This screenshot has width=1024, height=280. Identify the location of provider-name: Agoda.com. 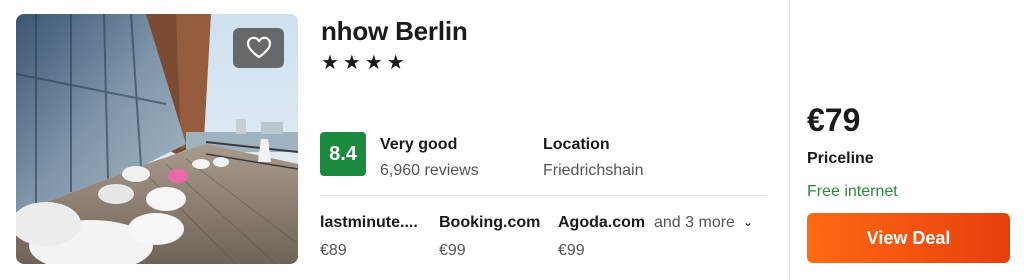
(601, 223).